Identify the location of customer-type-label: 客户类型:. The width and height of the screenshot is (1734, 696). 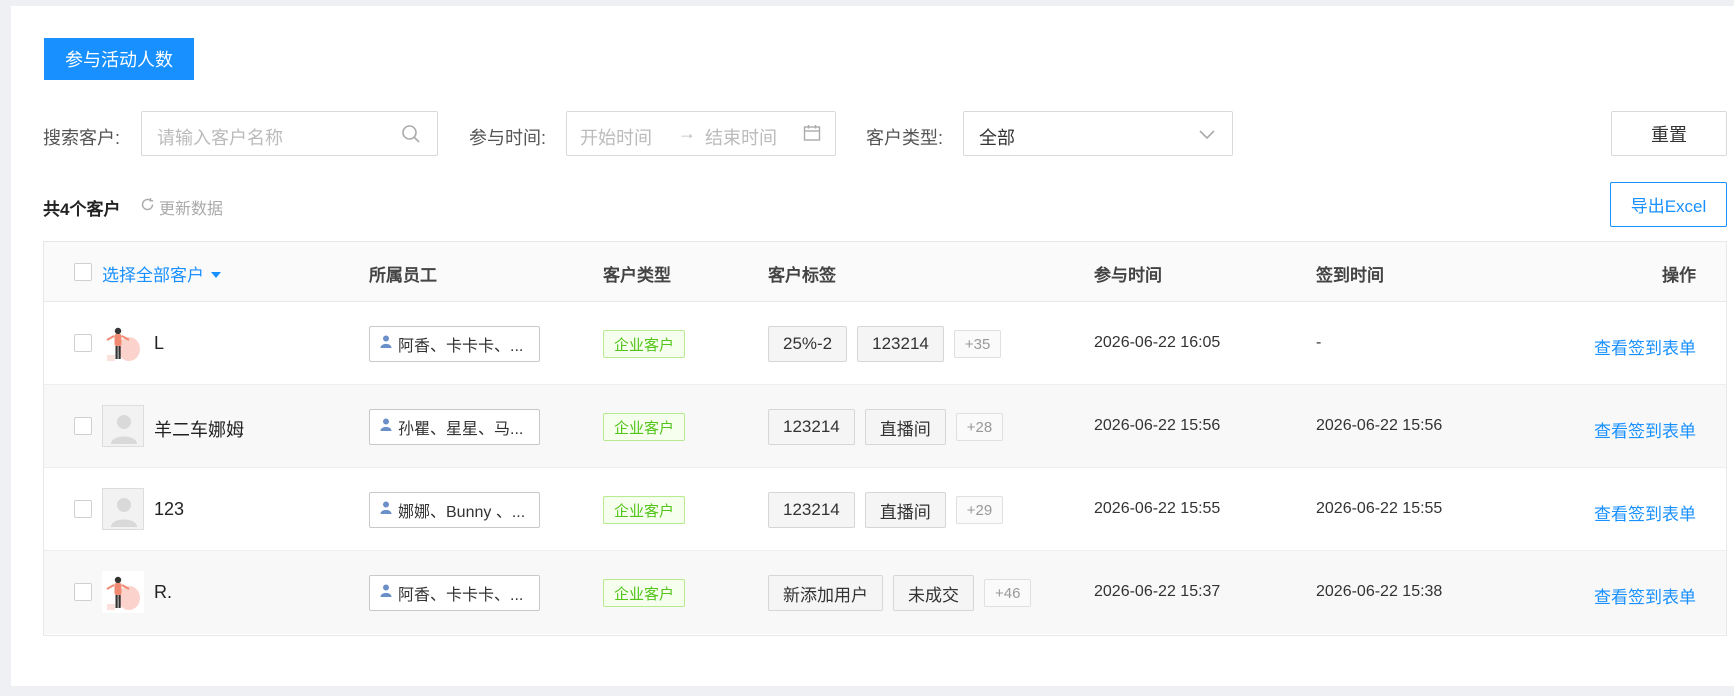
(905, 138).